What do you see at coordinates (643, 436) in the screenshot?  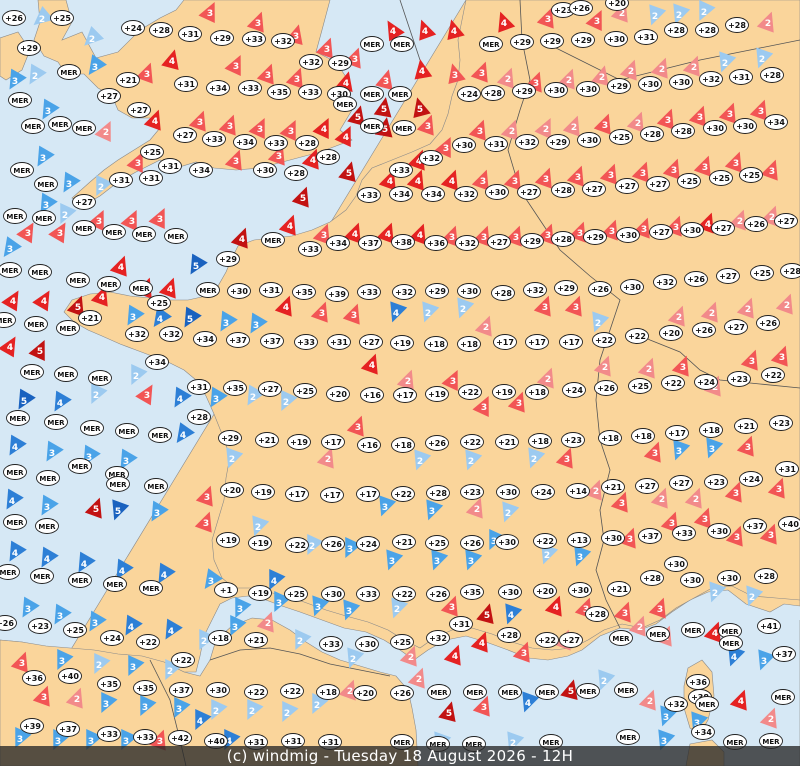 I see `marker-label: +18` at bounding box center [643, 436].